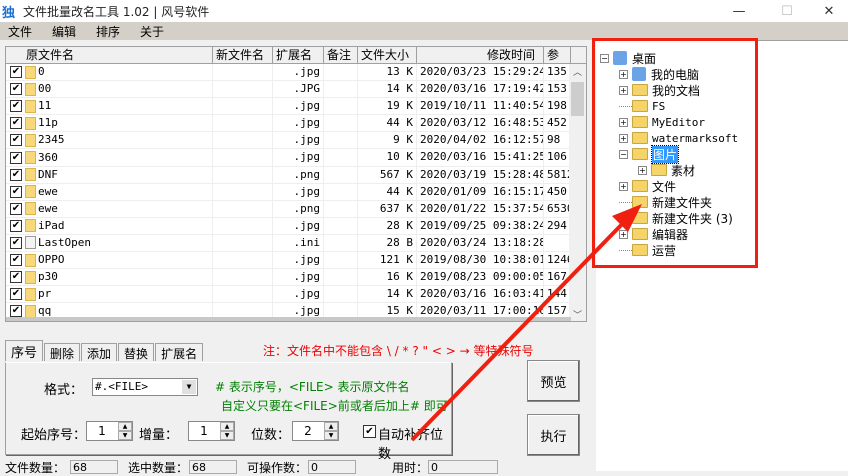  Describe the element at coordinates (102, 431) in the screenshot. I see `start-value: 1` at that location.